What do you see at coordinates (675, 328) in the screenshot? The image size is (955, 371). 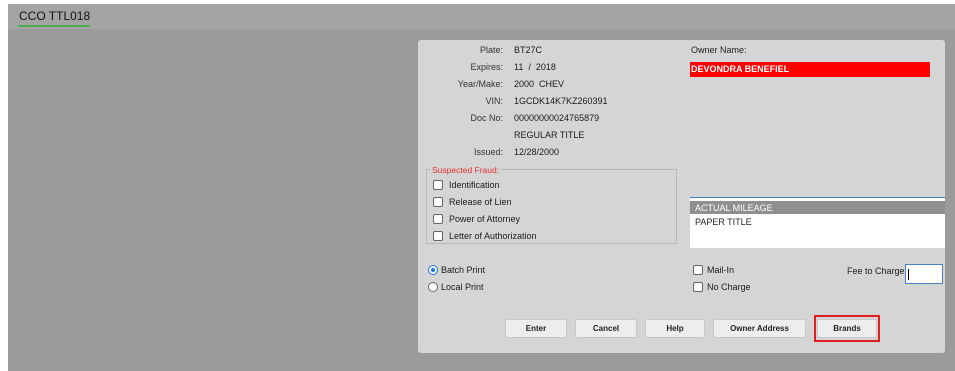 I see `help-button: Help` at bounding box center [675, 328].